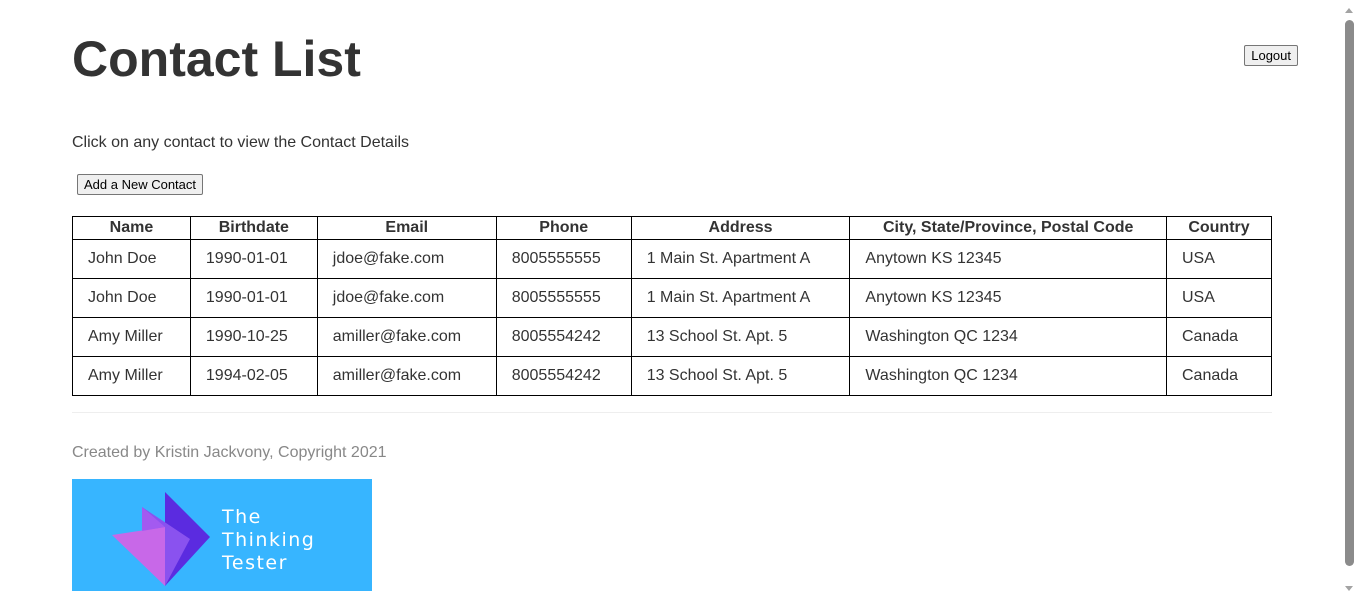 Image resolution: width=1358 pixels, height=599 pixels. Describe the element at coordinates (216, 59) in the screenshot. I see `page-title: Contact List` at that location.